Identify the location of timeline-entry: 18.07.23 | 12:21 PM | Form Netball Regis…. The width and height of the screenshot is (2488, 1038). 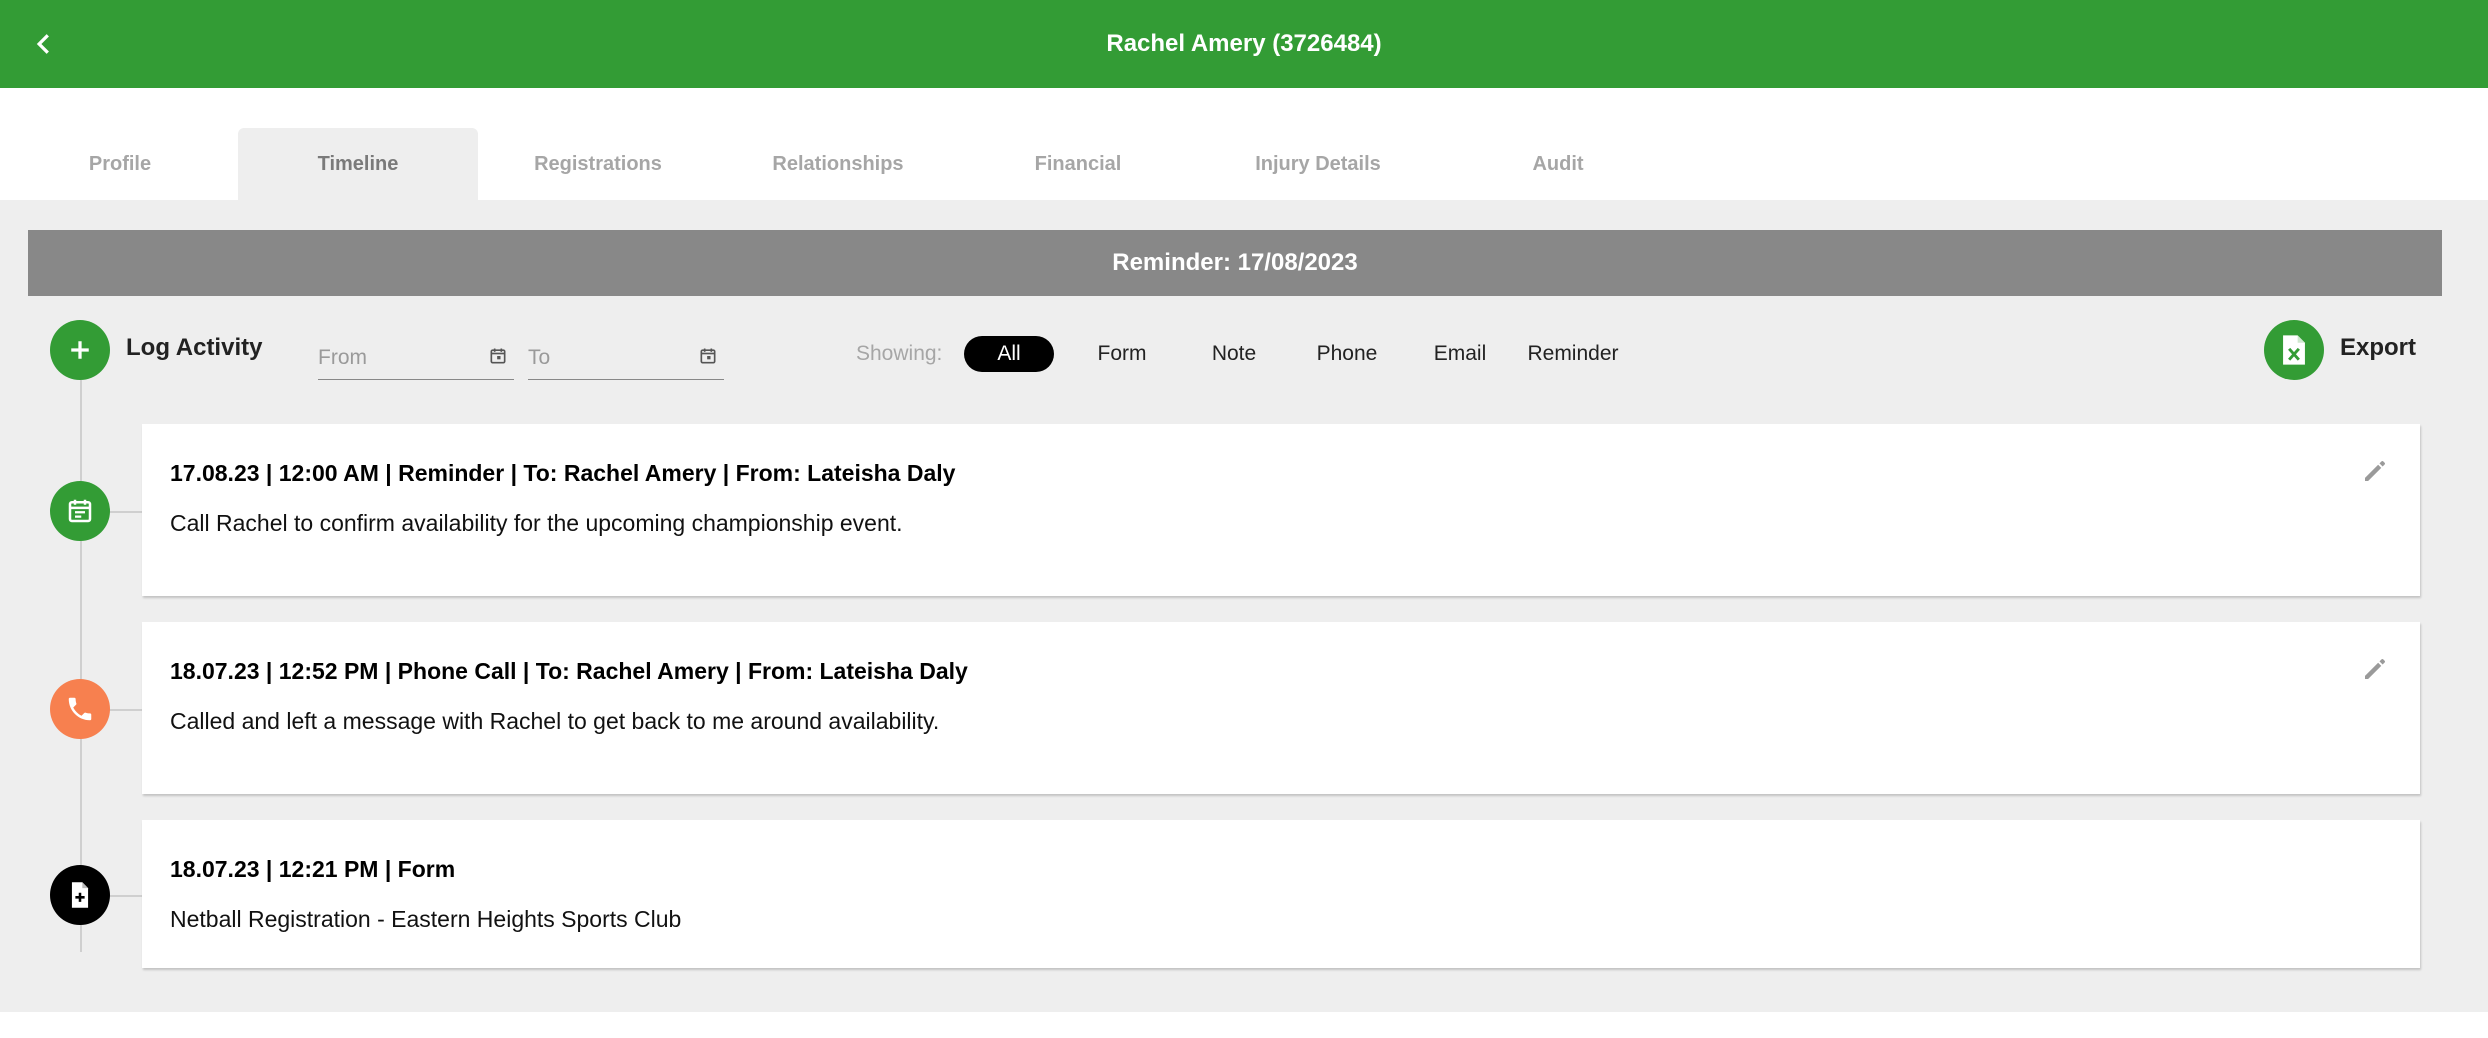
(1281, 894).